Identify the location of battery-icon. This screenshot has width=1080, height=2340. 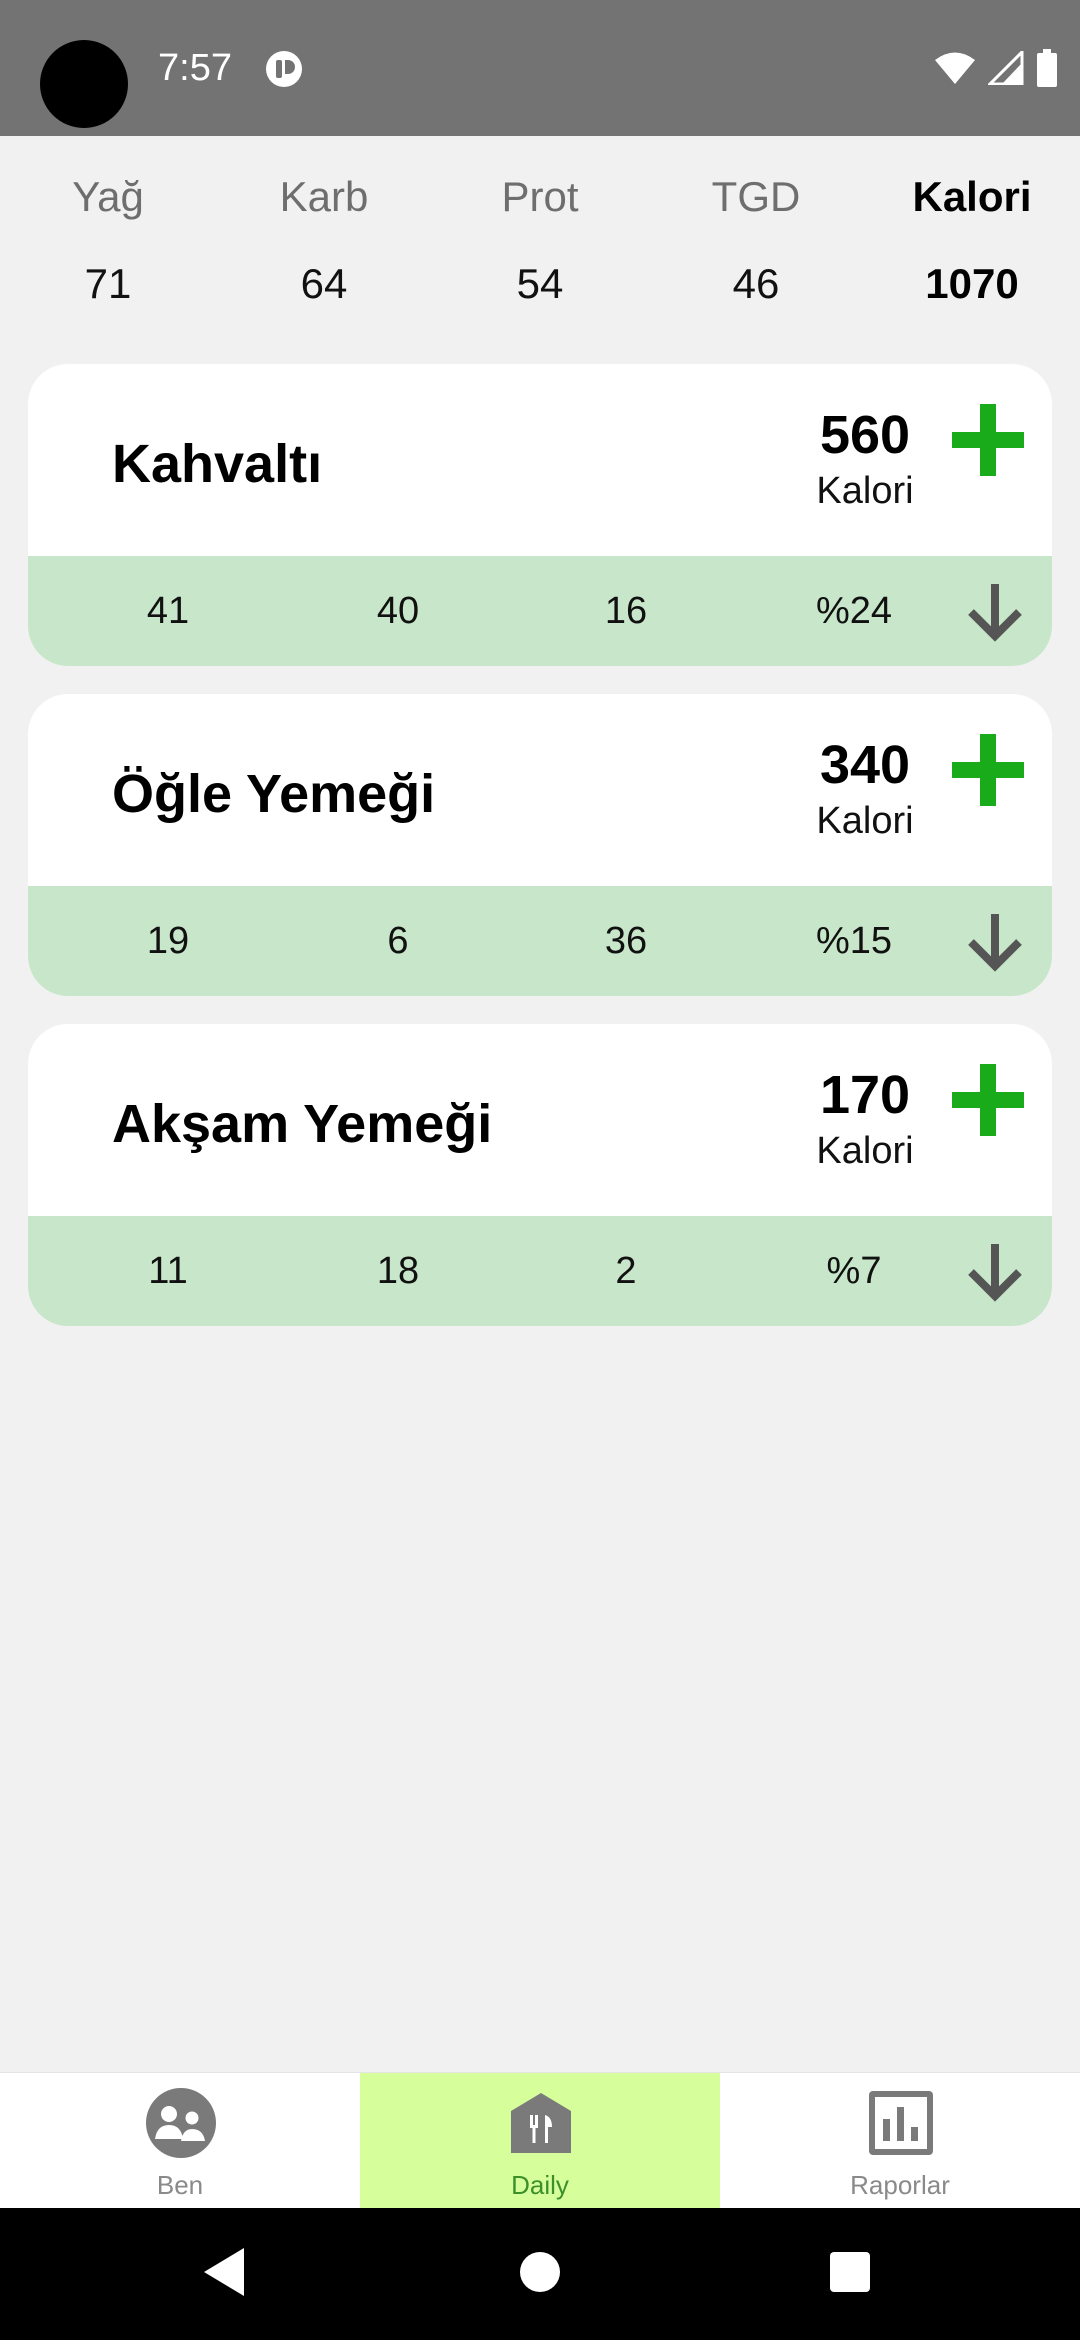
(1047, 68).